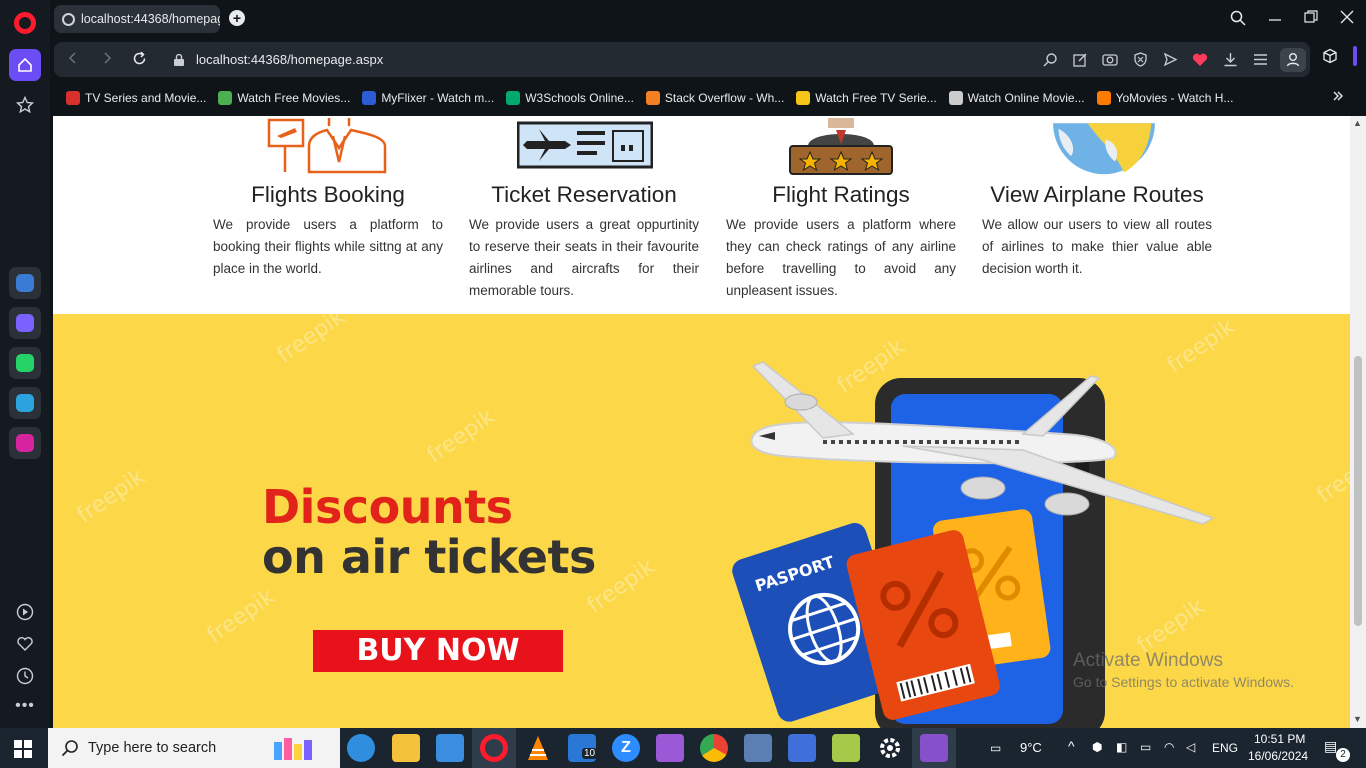 This screenshot has width=1366, height=768. Describe the element at coordinates (25, 105) in the screenshot. I see `star-icon` at that location.